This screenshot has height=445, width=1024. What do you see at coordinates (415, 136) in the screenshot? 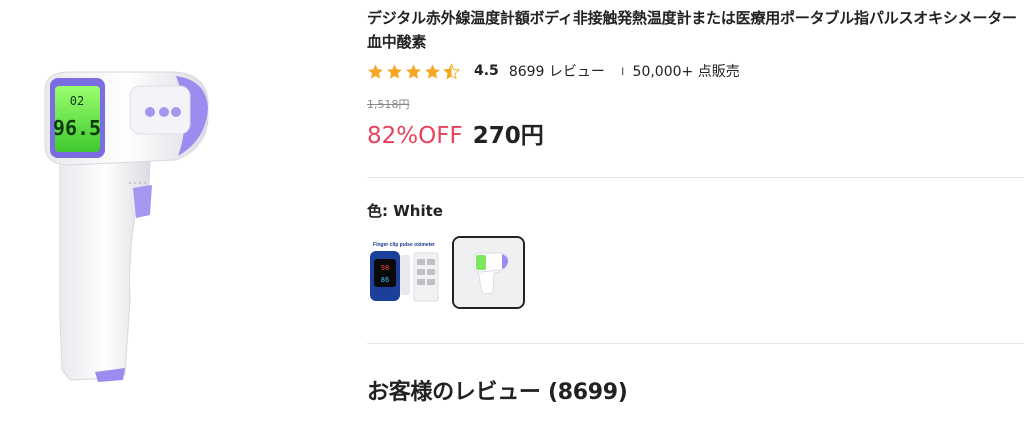
I see `discount-badge: 82%OFF` at bounding box center [415, 136].